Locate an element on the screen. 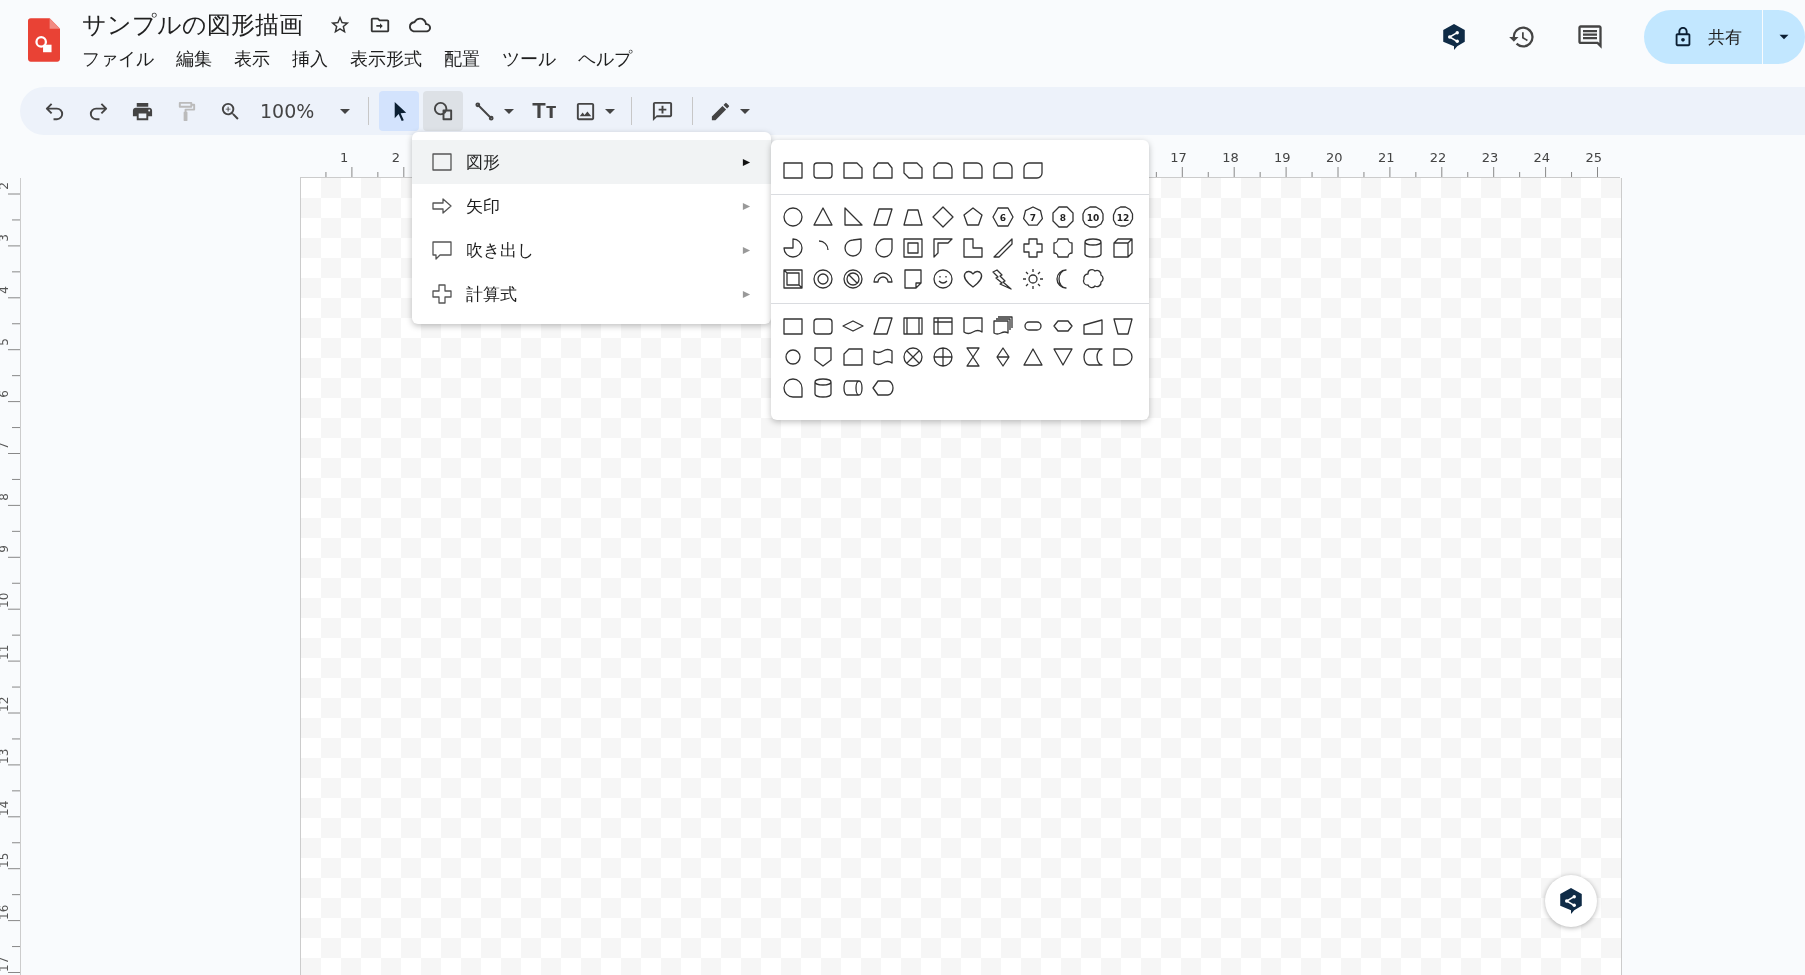 This screenshot has height=975, width=1805. comments-icon is located at coordinates (1590, 37).